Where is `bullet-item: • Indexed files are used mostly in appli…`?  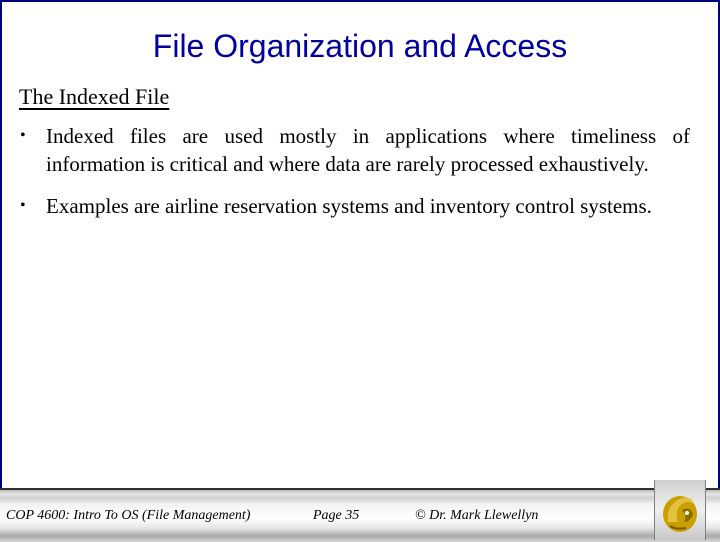
bullet-item: • Indexed files are used mostly in appli… is located at coordinates (355, 150).